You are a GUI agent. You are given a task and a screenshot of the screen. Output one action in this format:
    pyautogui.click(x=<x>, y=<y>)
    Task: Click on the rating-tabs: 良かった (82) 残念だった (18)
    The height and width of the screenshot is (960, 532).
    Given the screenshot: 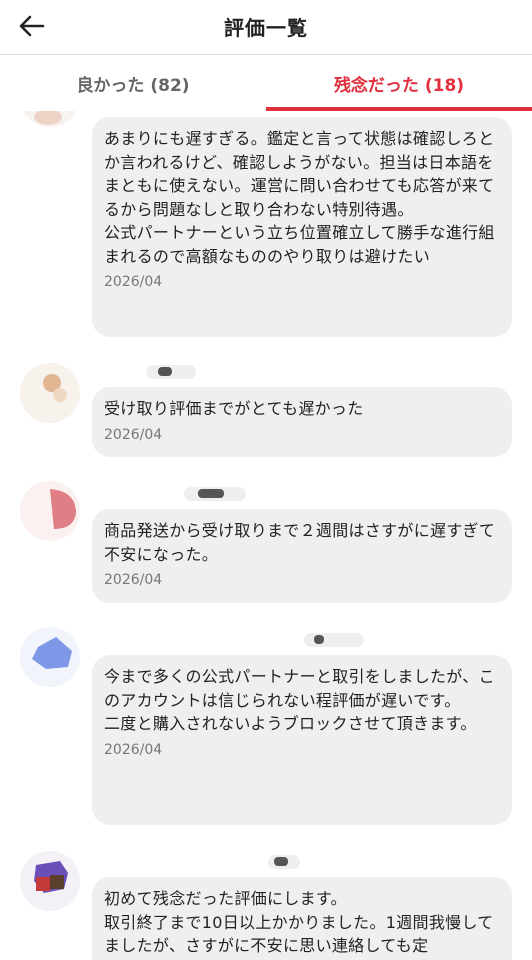 What is the action you would take?
    pyautogui.click(x=266, y=83)
    